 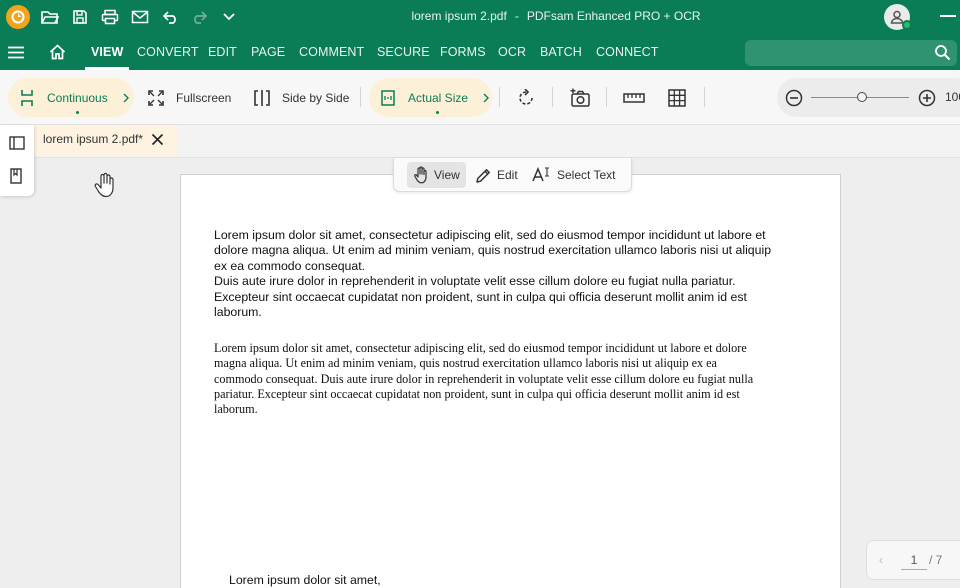 I want to click on hamburger-menu-icon, so click(x=16, y=52).